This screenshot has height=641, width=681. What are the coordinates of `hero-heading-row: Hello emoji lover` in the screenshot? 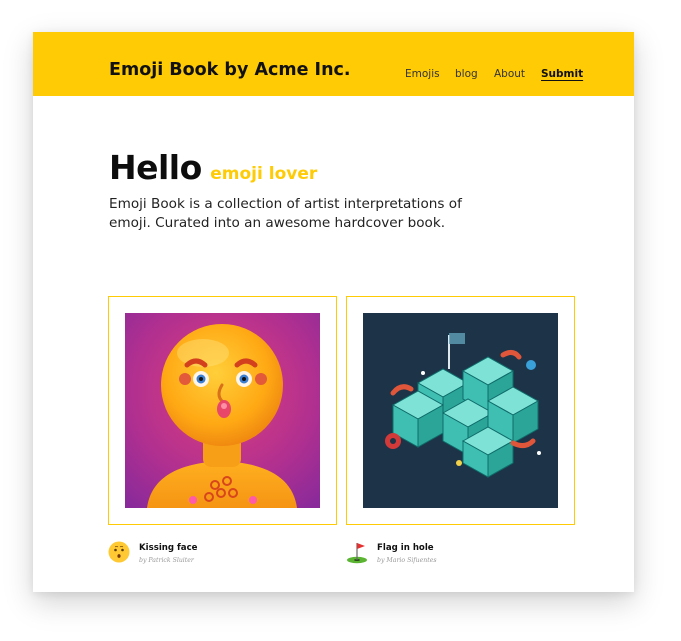 It's located at (213, 167).